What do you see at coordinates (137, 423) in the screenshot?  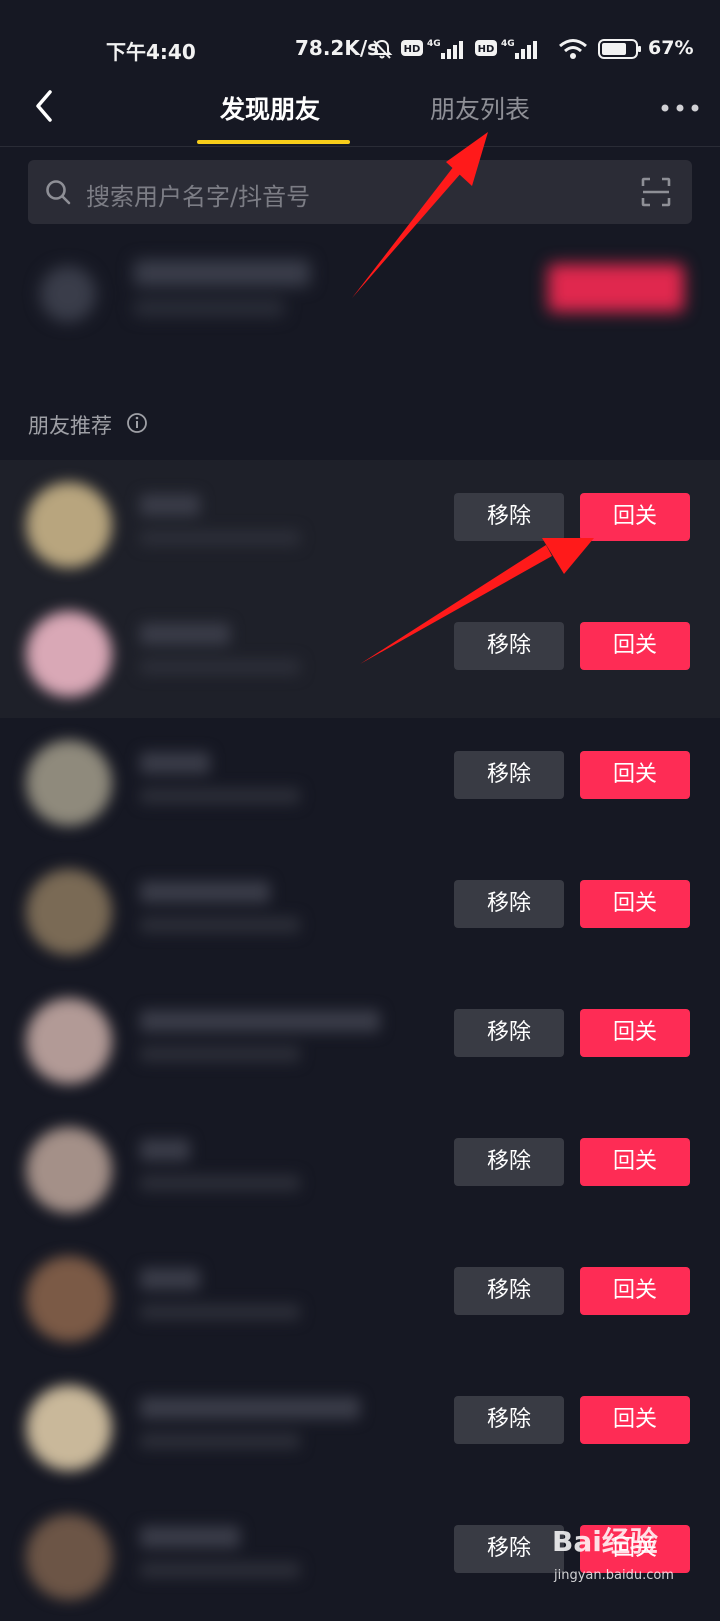 I see `info-icon` at bounding box center [137, 423].